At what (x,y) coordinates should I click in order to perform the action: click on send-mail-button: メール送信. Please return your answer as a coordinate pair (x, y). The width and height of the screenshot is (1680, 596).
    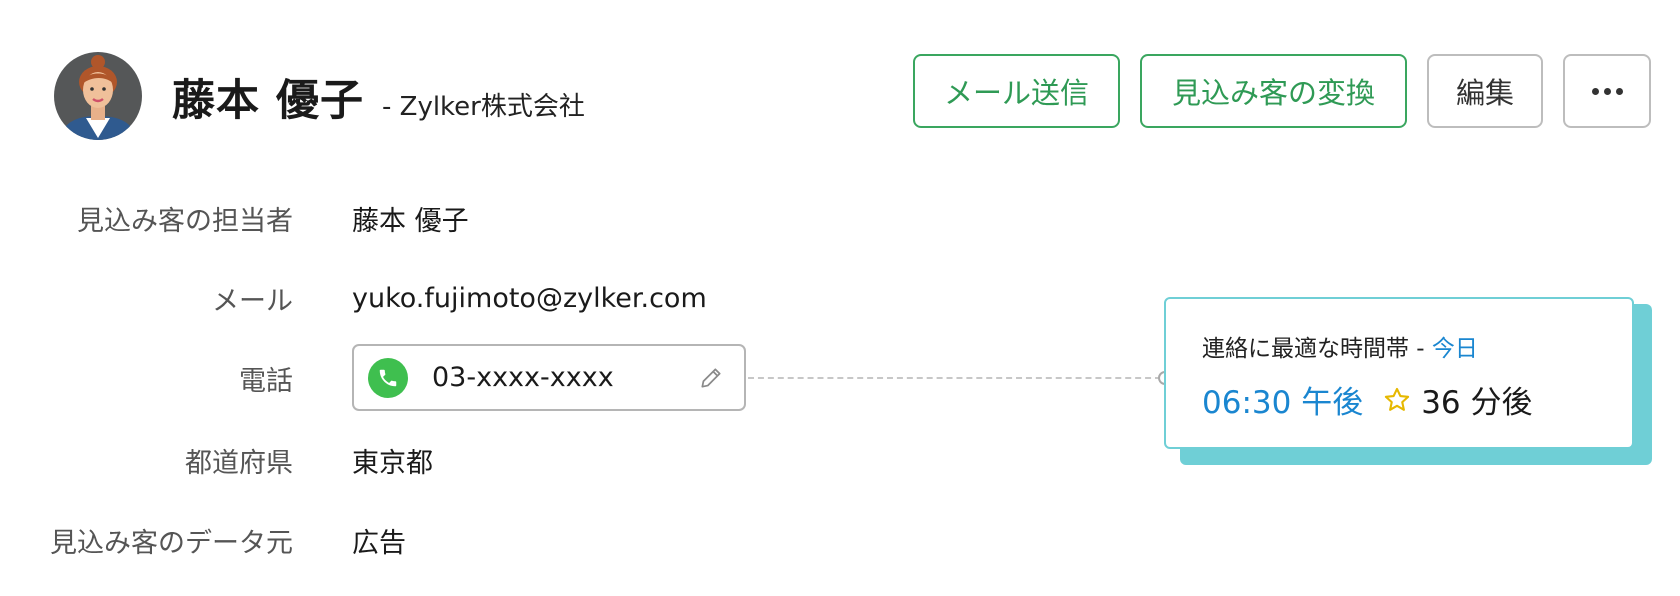
    Looking at the image, I should click on (1016, 91).